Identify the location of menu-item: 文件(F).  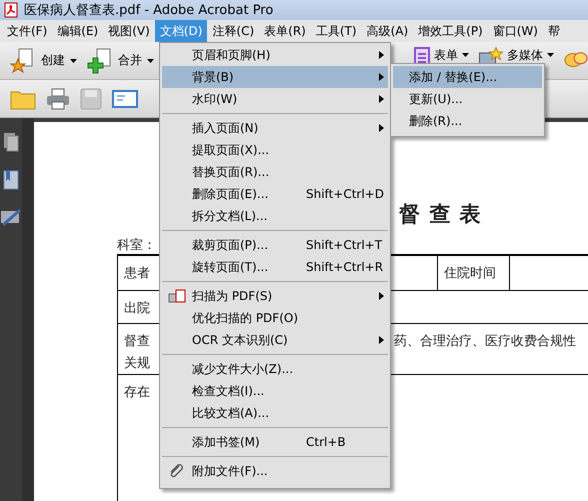
(27, 31).